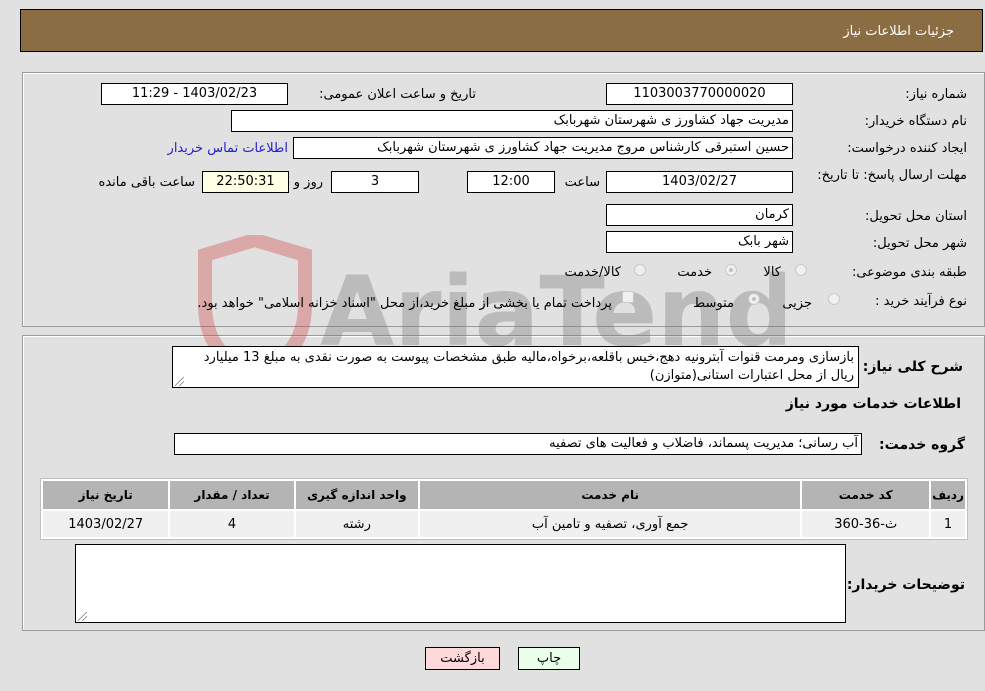 This screenshot has width=985, height=691. What do you see at coordinates (640, 270) in the screenshot?
I see `category-radio-goods-service` at bounding box center [640, 270].